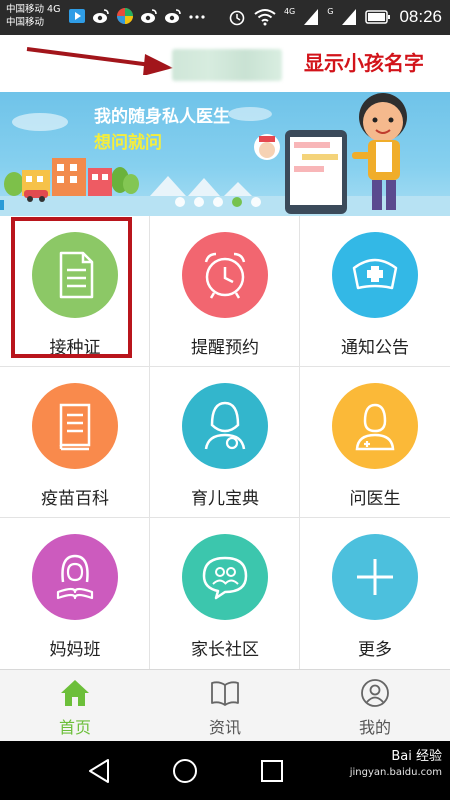  Describe the element at coordinates (225, 499) in the screenshot. I see `menu-label: 育儿宝典` at that location.